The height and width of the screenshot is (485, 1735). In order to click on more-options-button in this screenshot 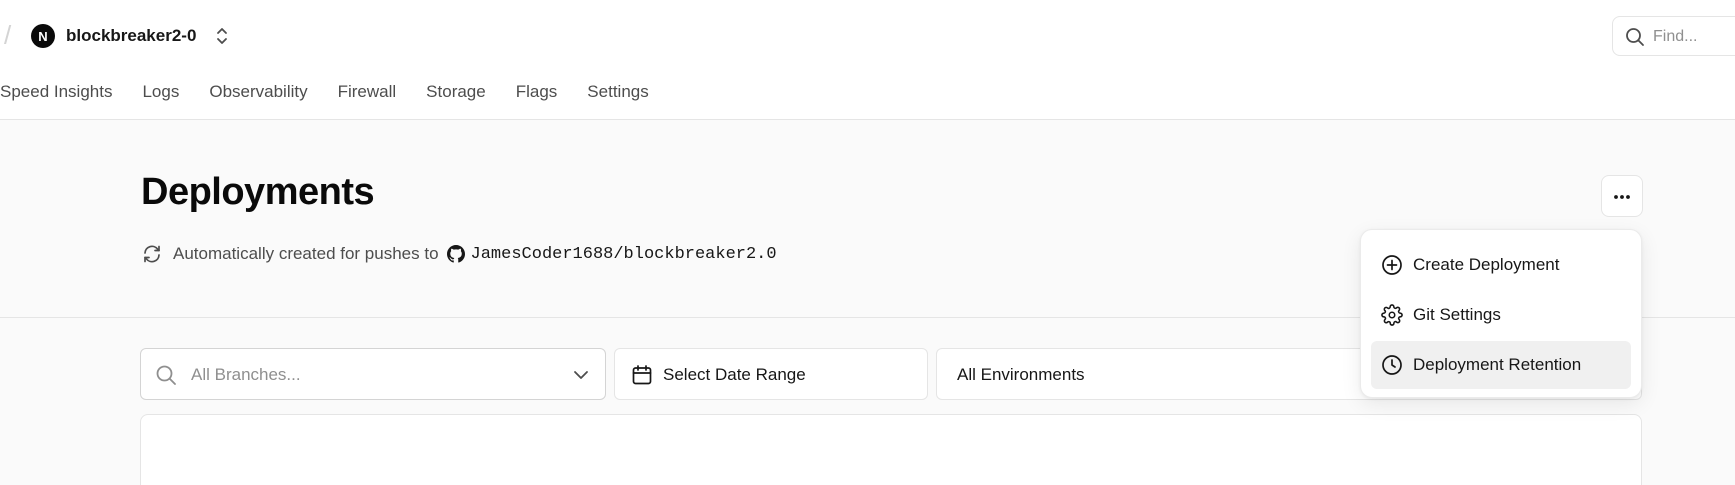, I will do `click(1622, 196)`.